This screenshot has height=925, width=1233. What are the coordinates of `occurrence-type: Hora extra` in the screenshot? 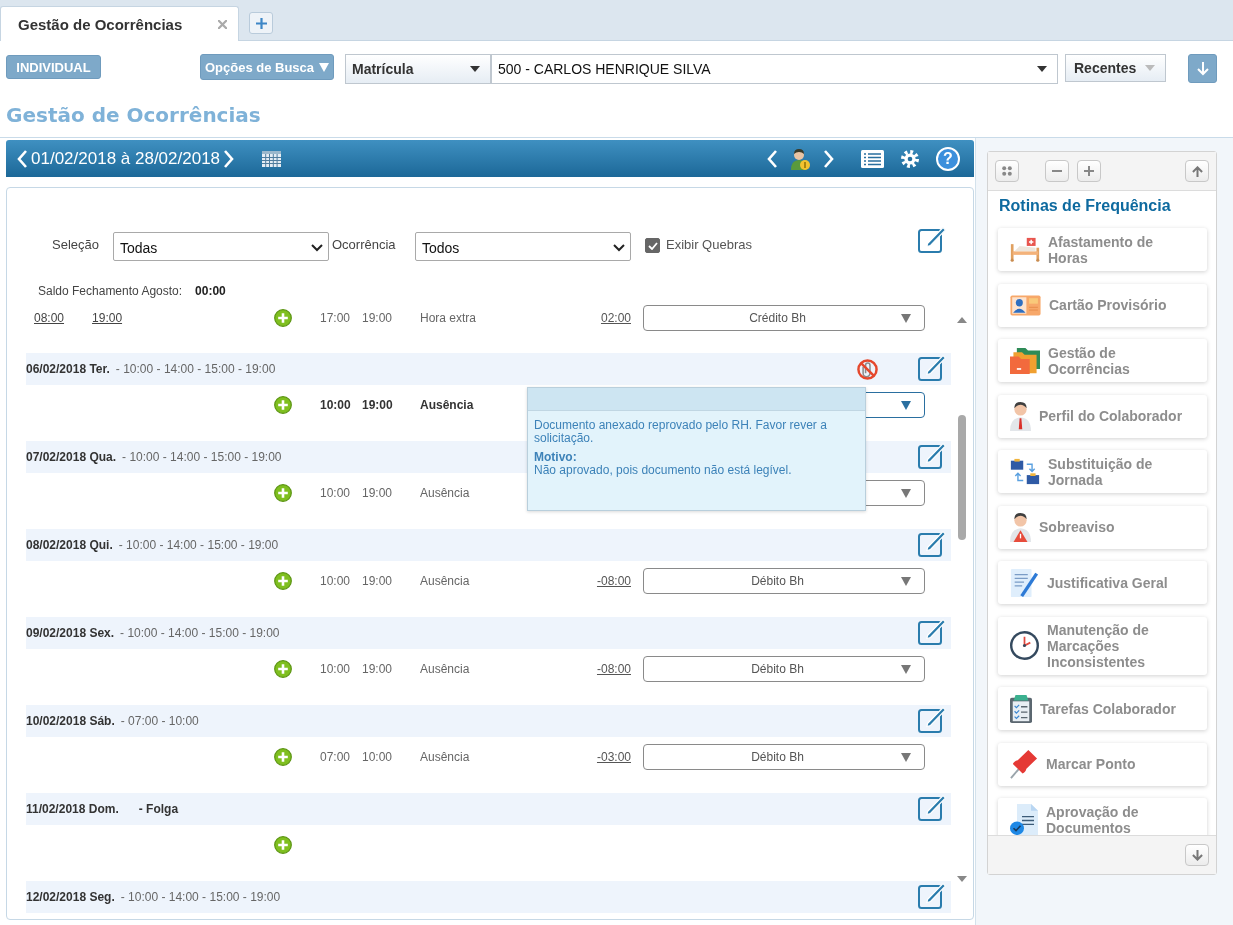 It's located at (448, 318).